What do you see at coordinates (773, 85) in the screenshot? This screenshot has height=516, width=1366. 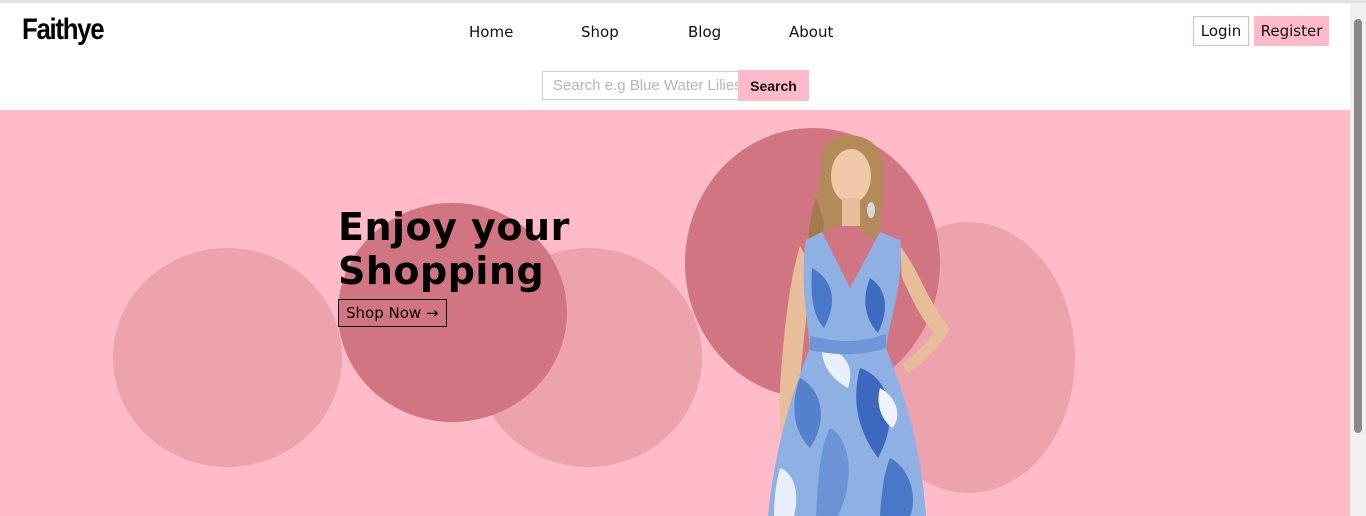 I see `search-button: Search` at bounding box center [773, 85].